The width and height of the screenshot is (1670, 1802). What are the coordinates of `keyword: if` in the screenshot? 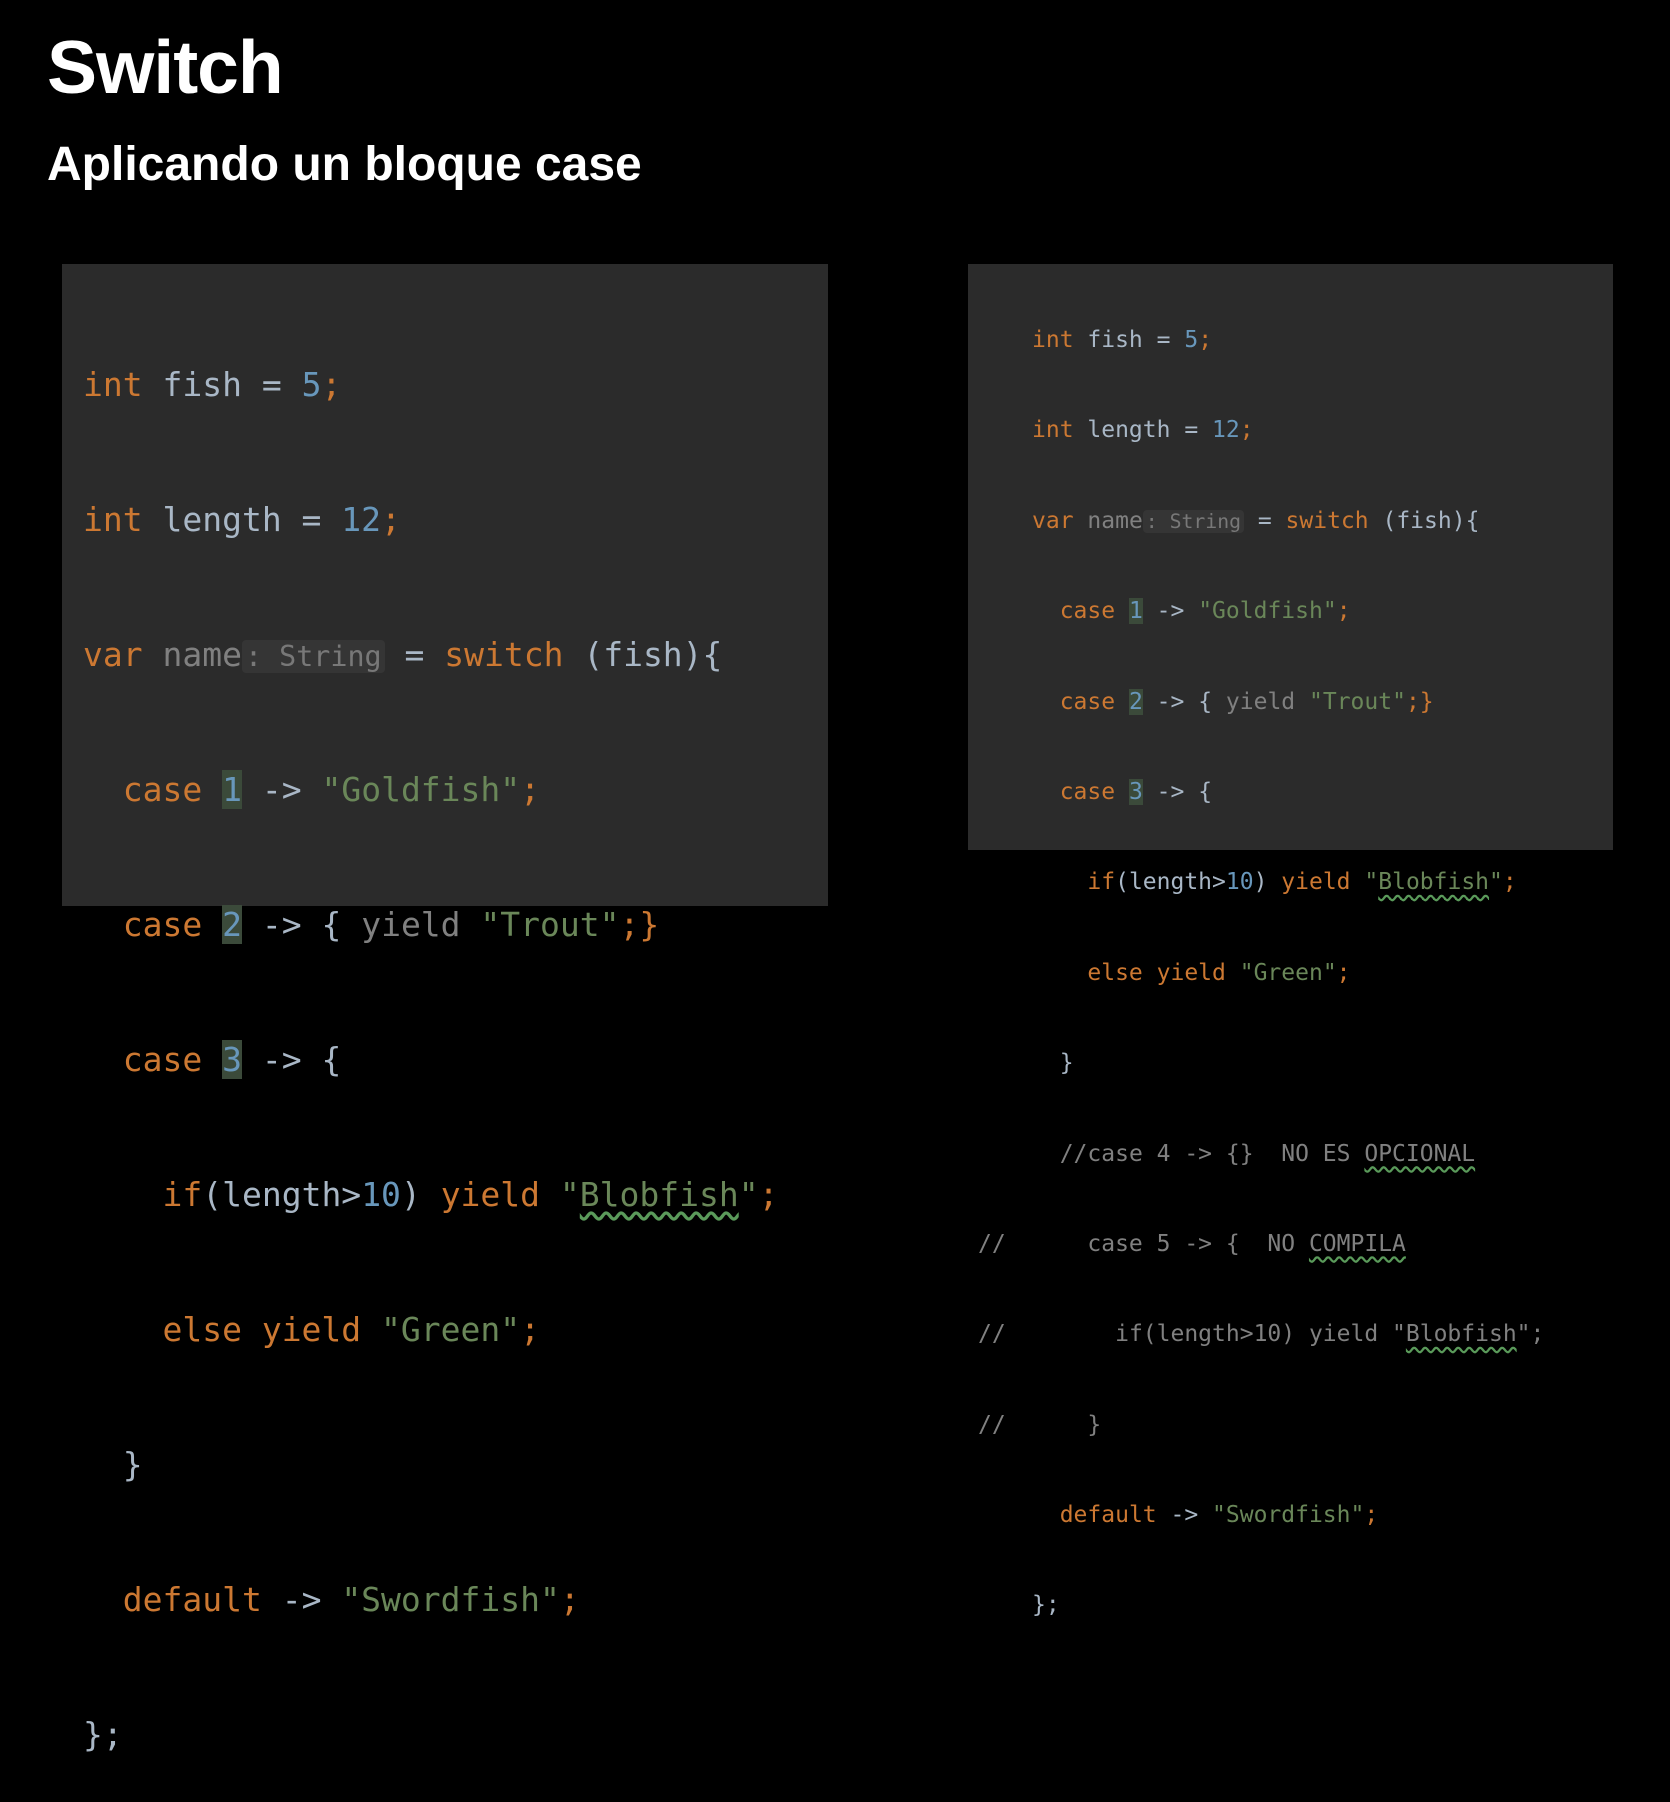 It's located at (182, 1194).